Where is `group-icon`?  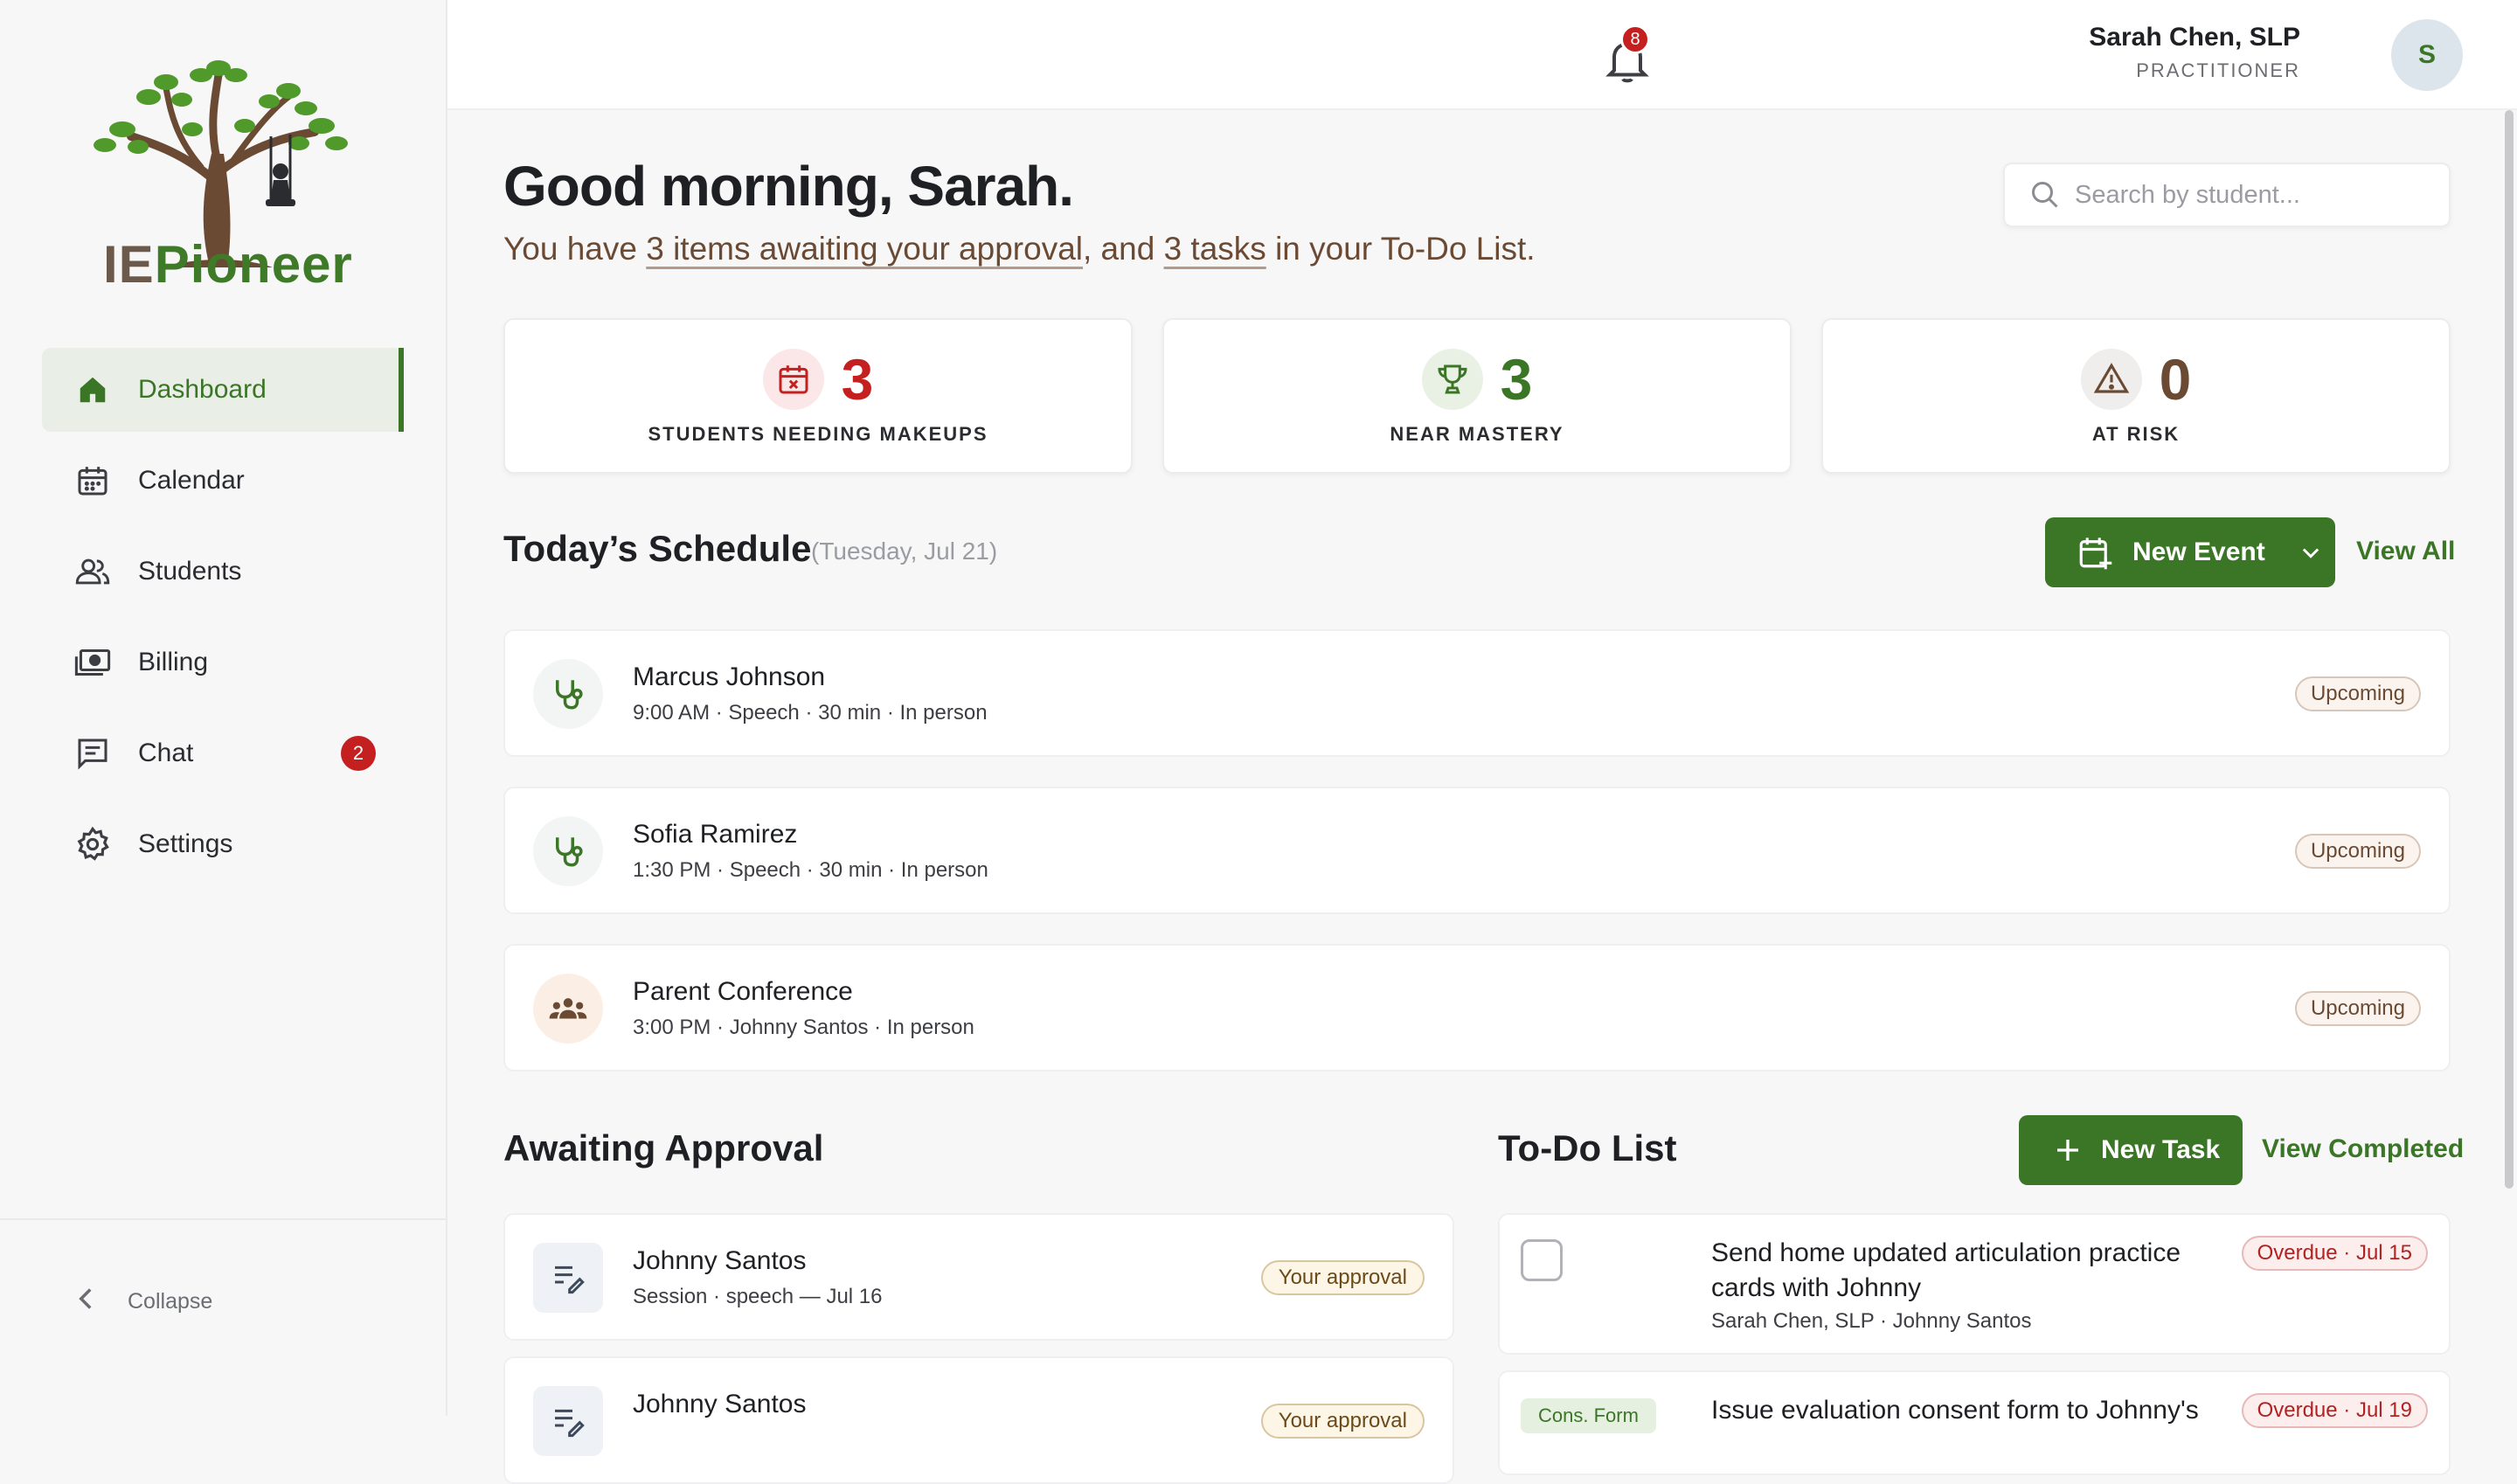
group-icon is located at coordinates (568, 1009).